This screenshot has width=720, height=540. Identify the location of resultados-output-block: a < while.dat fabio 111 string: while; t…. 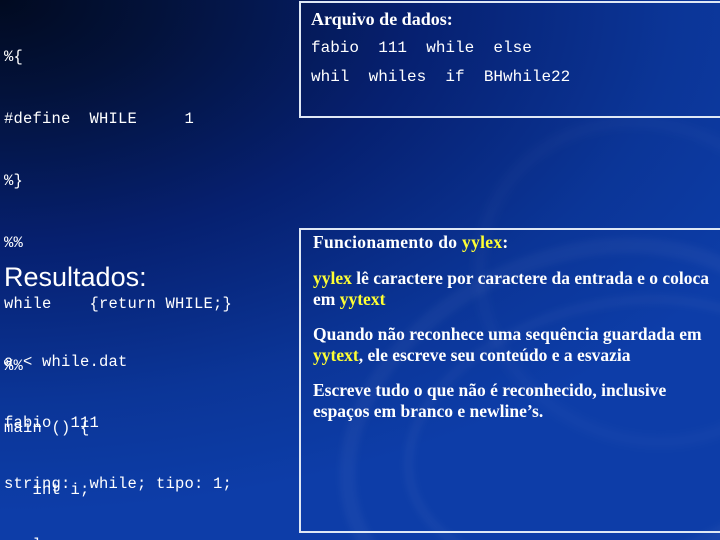
(118, 425).